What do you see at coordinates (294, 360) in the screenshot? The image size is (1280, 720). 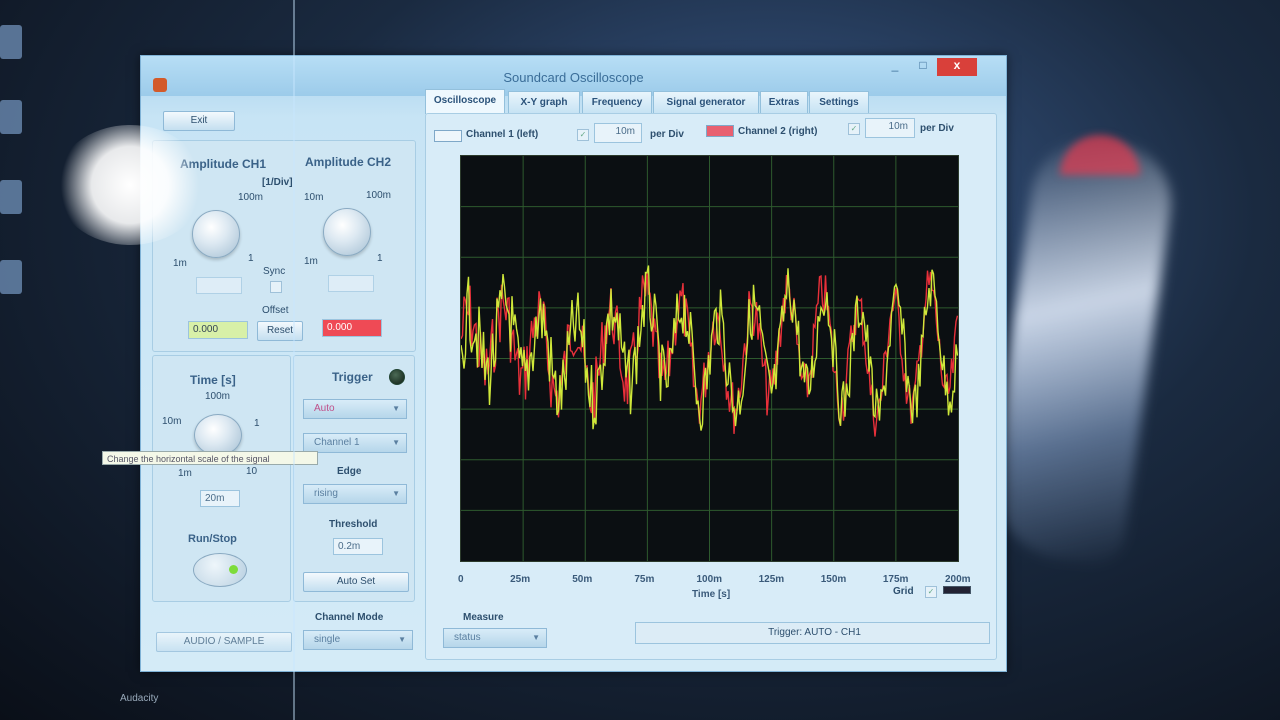 I see `screen-crease` at bounding box center [294, 360].